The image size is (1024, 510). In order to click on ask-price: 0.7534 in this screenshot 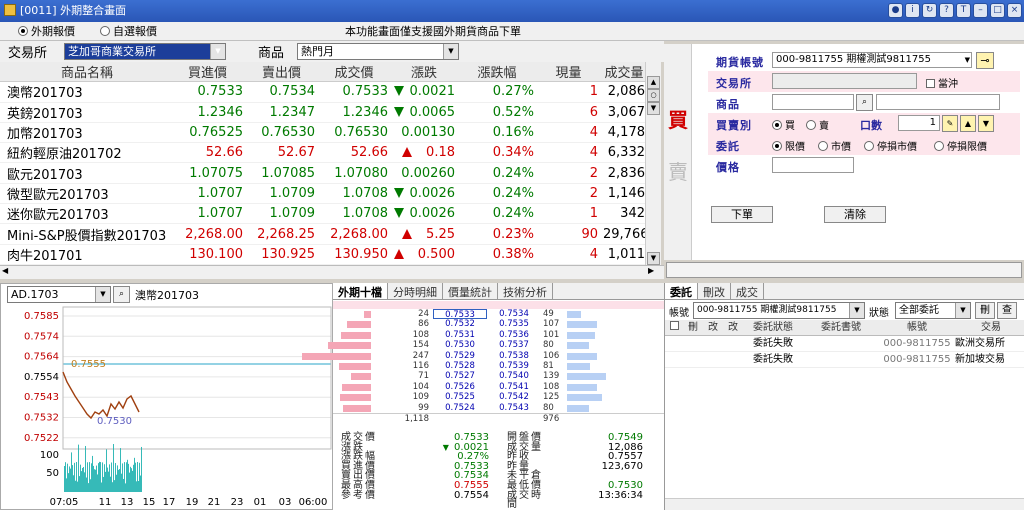, I will do `click(514, 314)`.